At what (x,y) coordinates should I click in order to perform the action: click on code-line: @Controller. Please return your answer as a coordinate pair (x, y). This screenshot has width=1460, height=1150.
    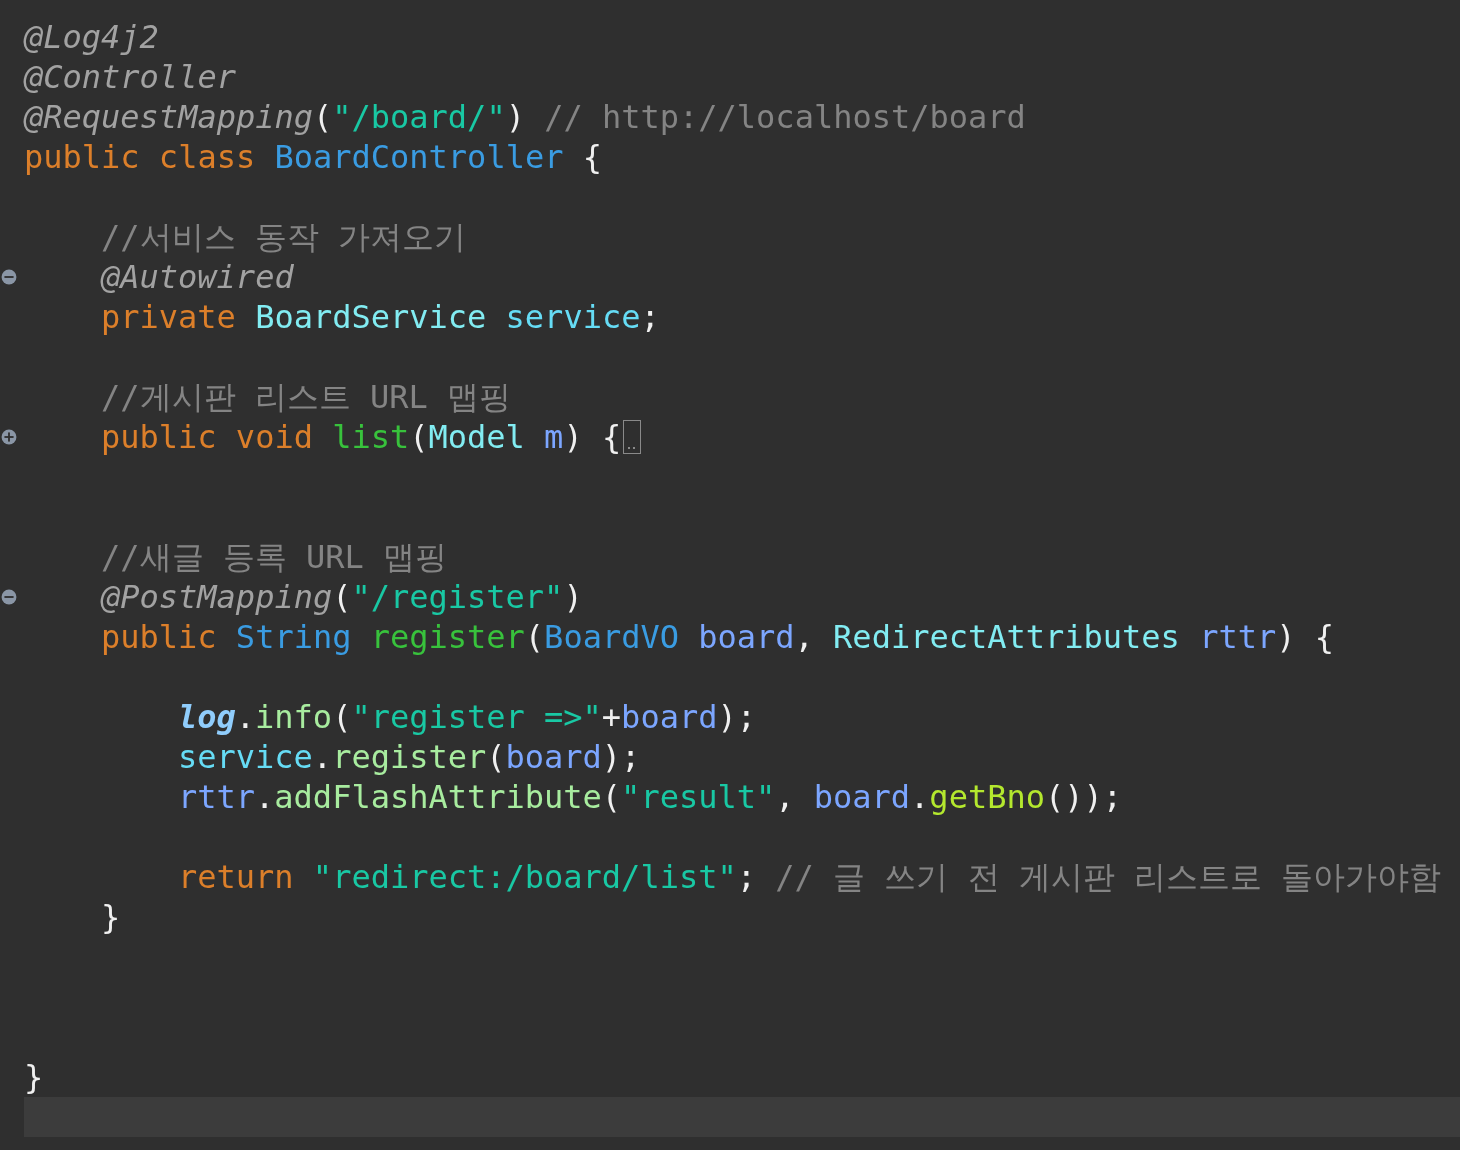
    Looking at the image, I should click on (130, 77).